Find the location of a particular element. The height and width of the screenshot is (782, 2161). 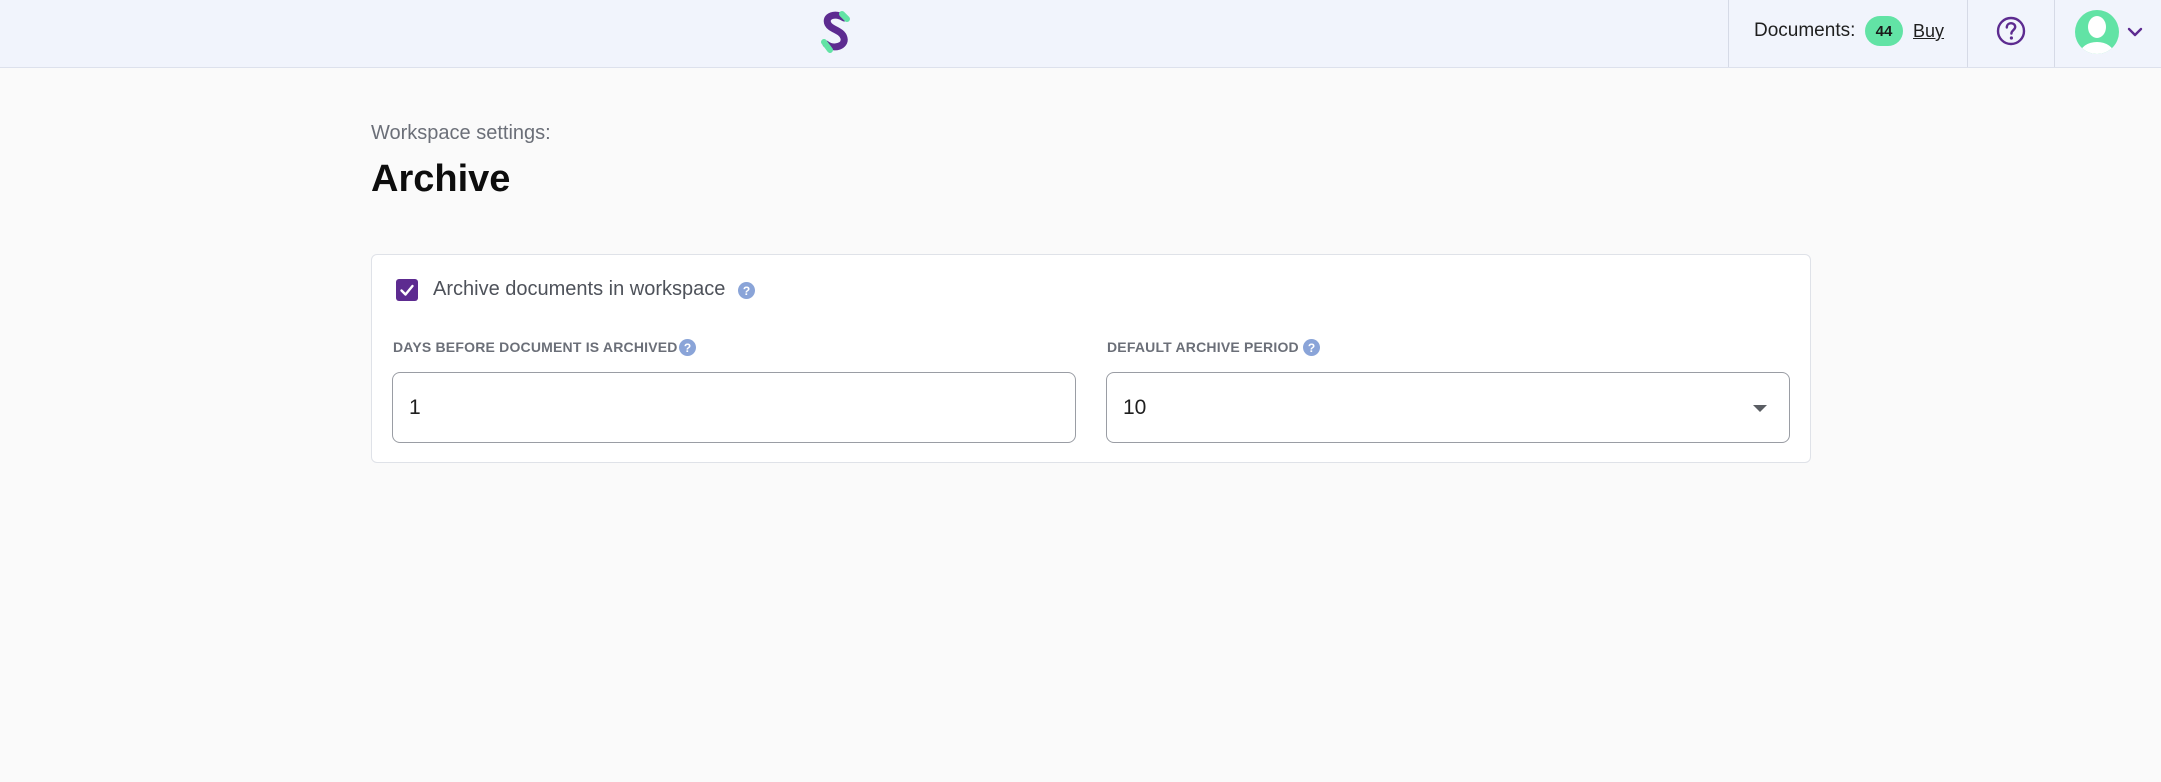

dropdown-caret-icon is located at coordinates (1760, 408).